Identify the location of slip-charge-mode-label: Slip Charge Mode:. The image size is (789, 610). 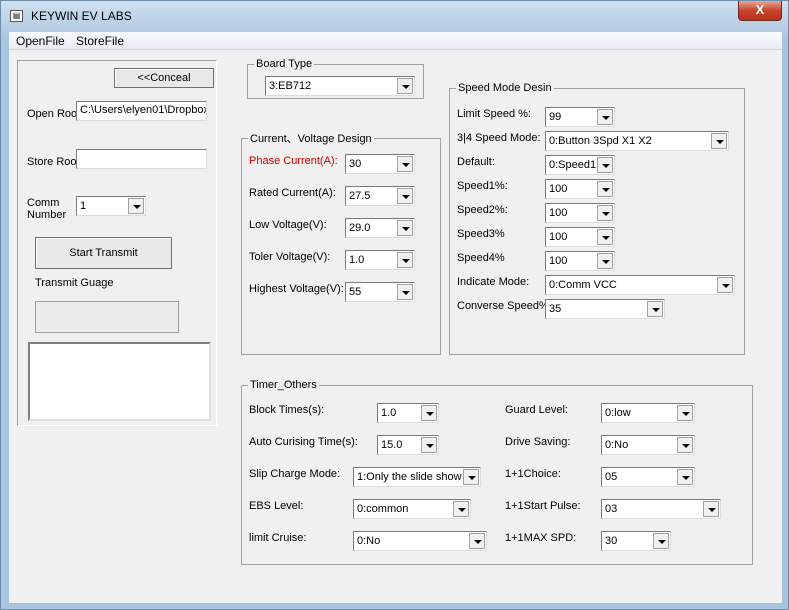
(295, 474).